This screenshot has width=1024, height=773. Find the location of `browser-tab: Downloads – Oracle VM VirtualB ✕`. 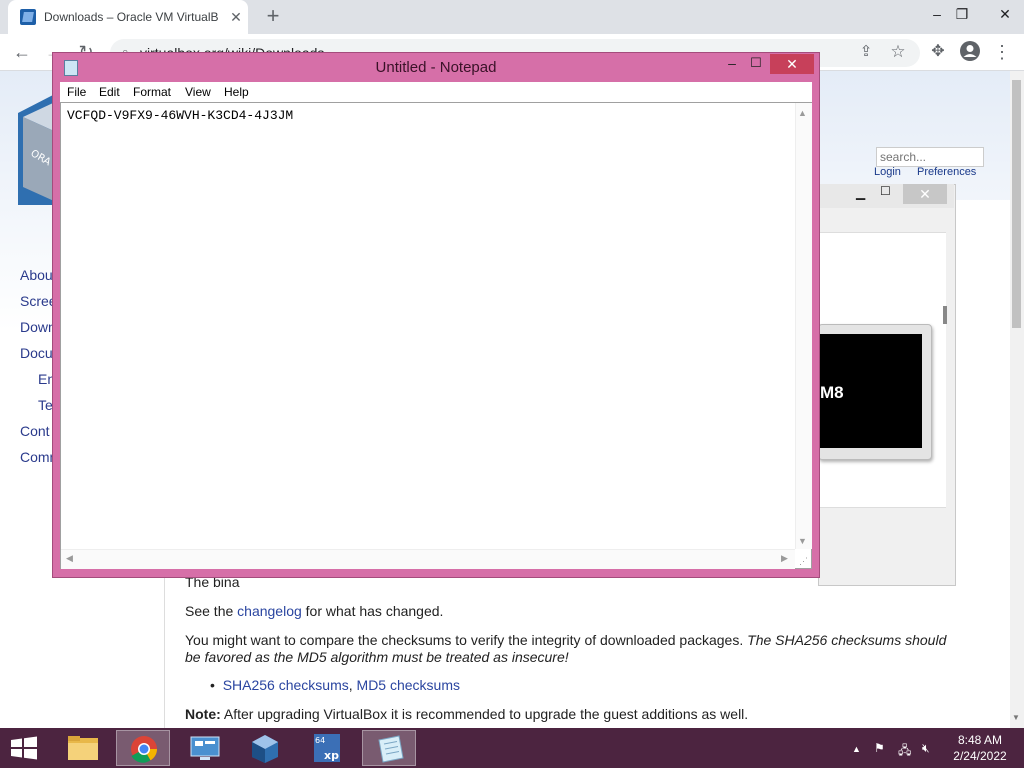

browser-tab: Downloads – Oracle VM VirtualB ✕ is located at coordinates (128, 17).